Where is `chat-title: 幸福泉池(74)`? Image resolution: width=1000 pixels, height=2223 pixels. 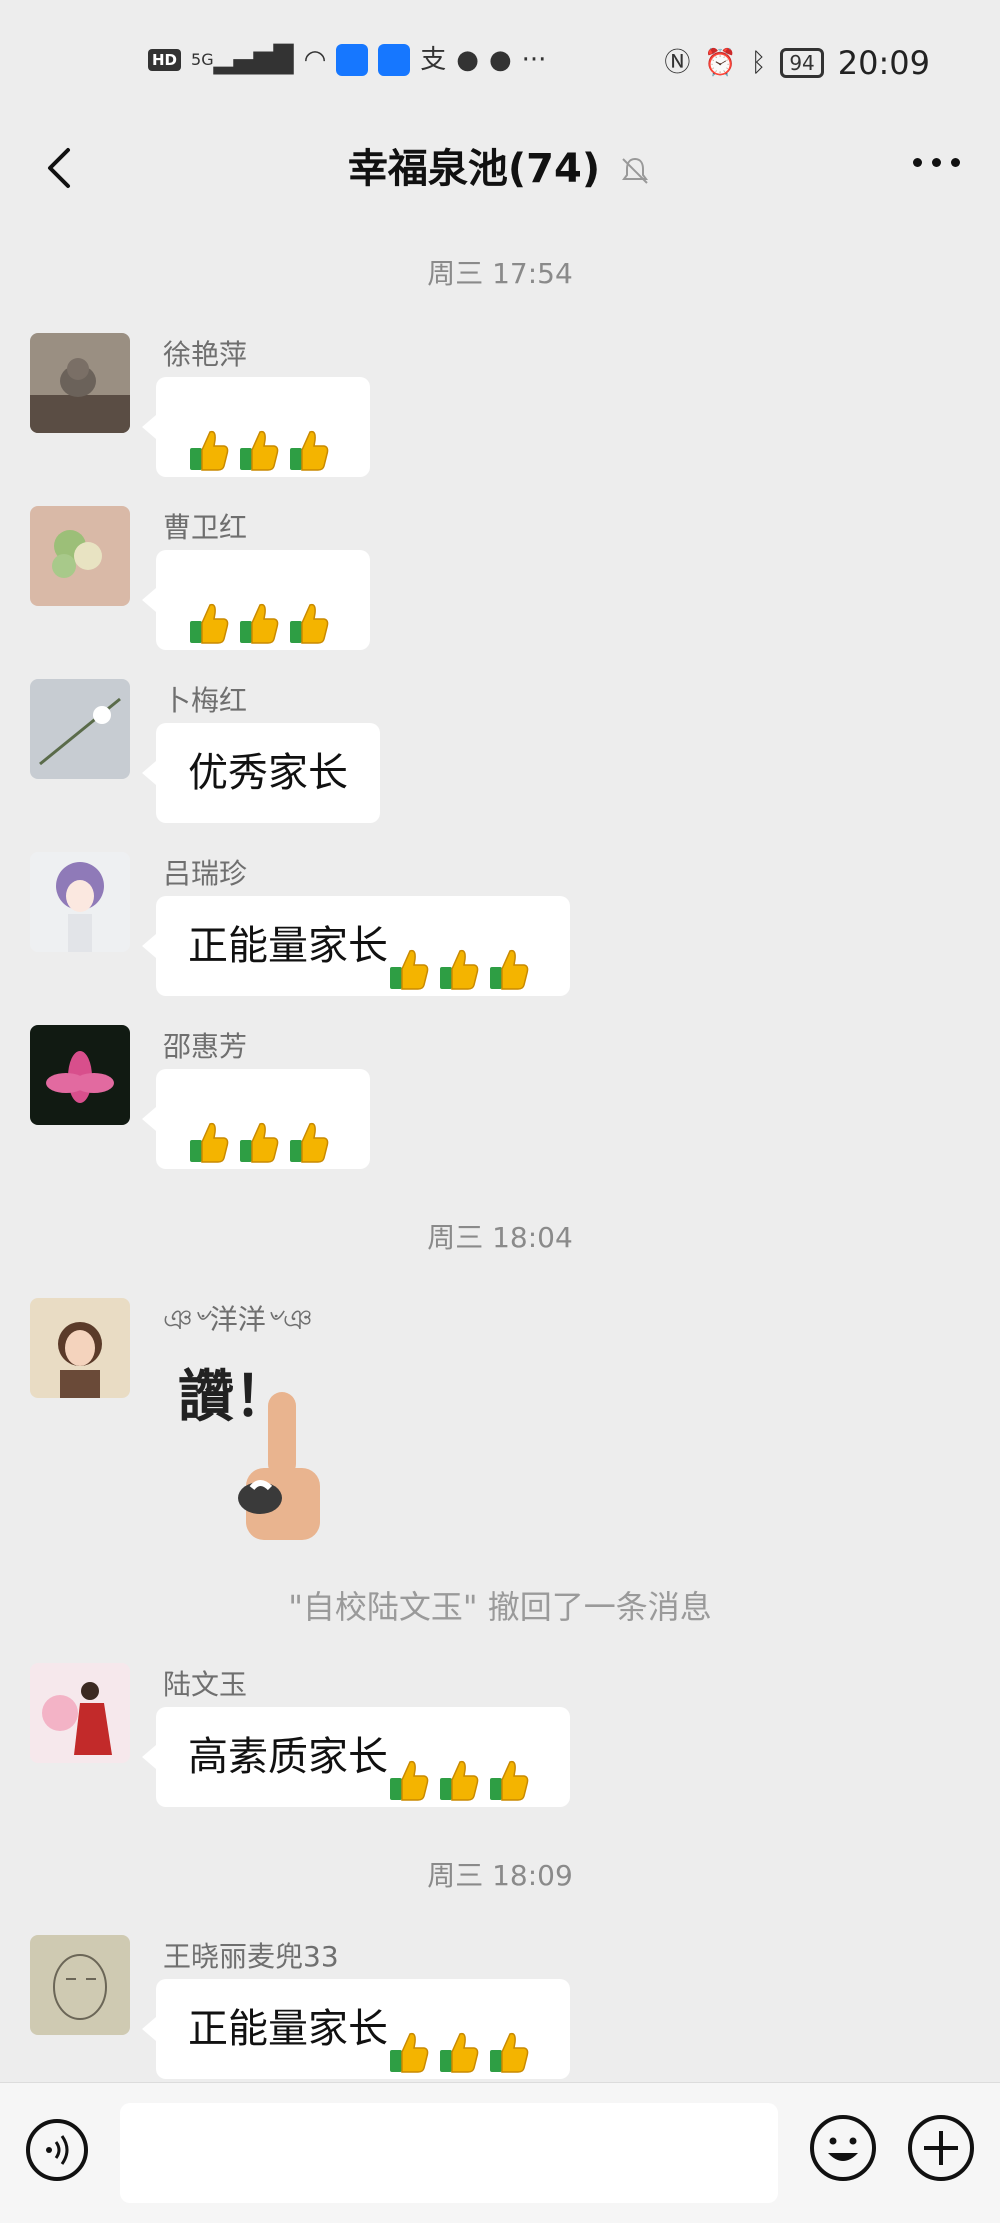 chat-title: 幸福泉池(74) is located at coordinates (474, 169).